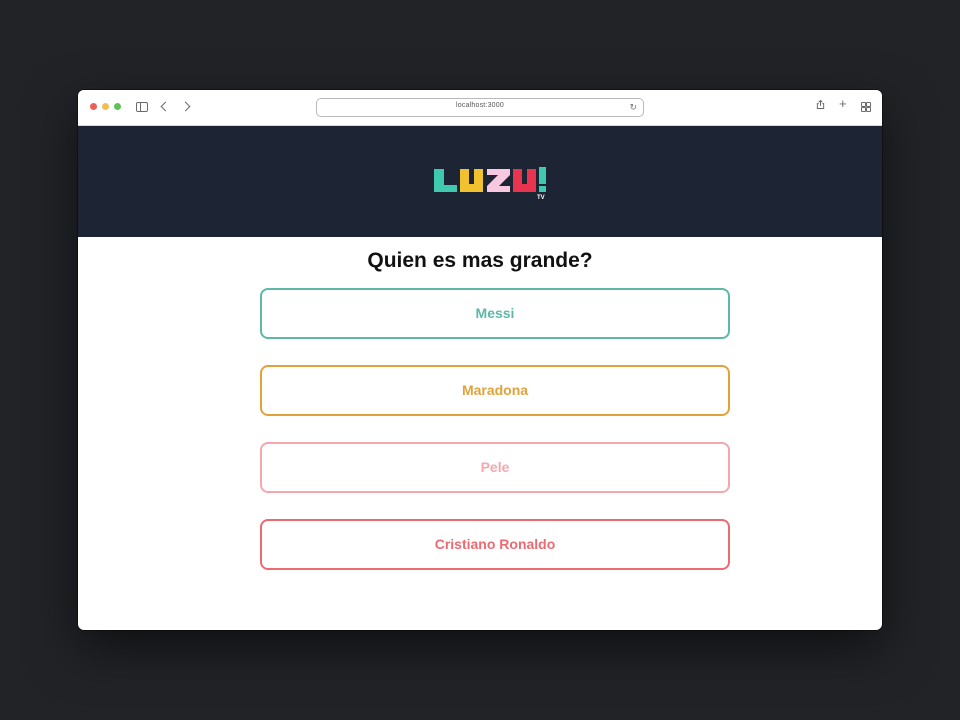 The height and width of the screenshot is (720, 960). I want to click on url-text: localhost:3000, so click(480, 105).